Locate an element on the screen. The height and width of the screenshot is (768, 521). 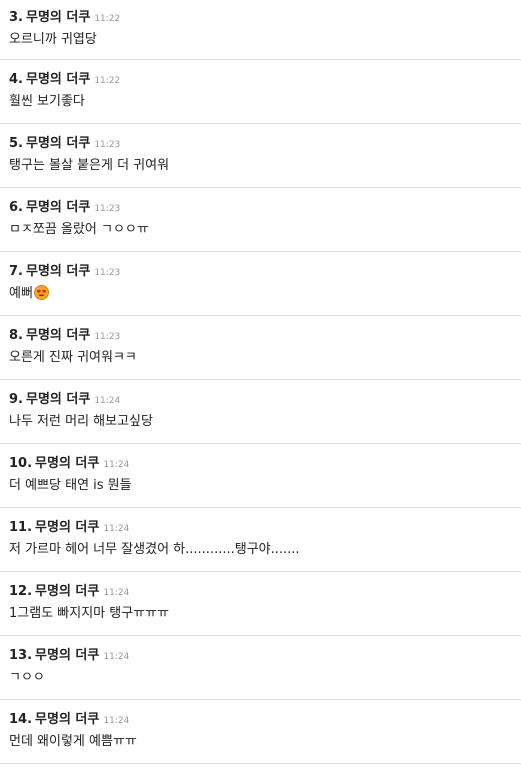
comment-number: 10. is located at coordinates (20, 463).